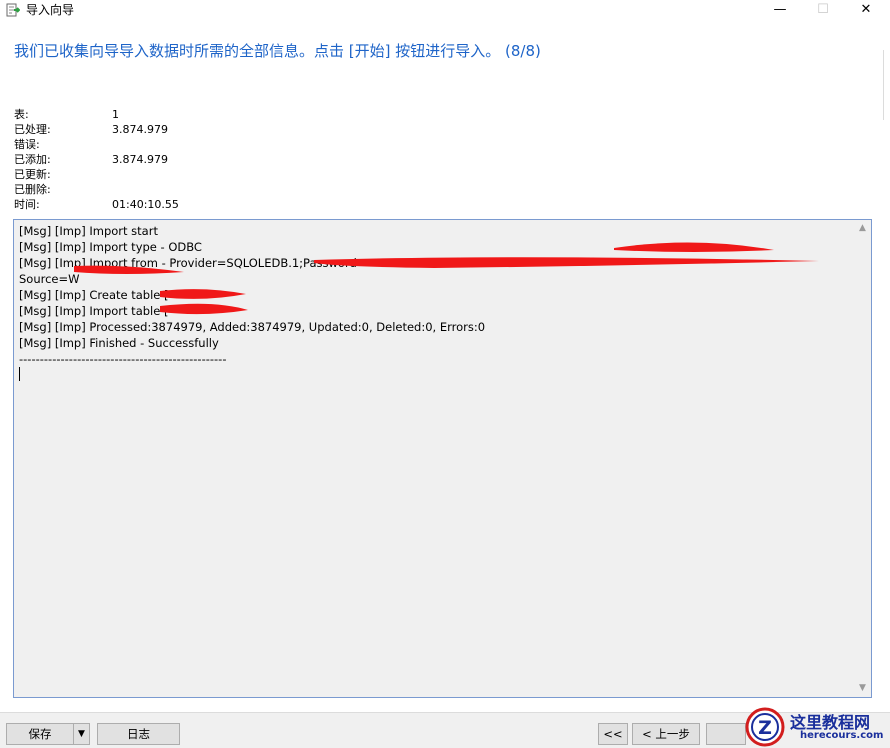 The image size is (890, 748). What do you see at coordinates (666, 734) in the screenshot?
I see `previous-step-button: < 上一步` at bounding box center [666, 734].